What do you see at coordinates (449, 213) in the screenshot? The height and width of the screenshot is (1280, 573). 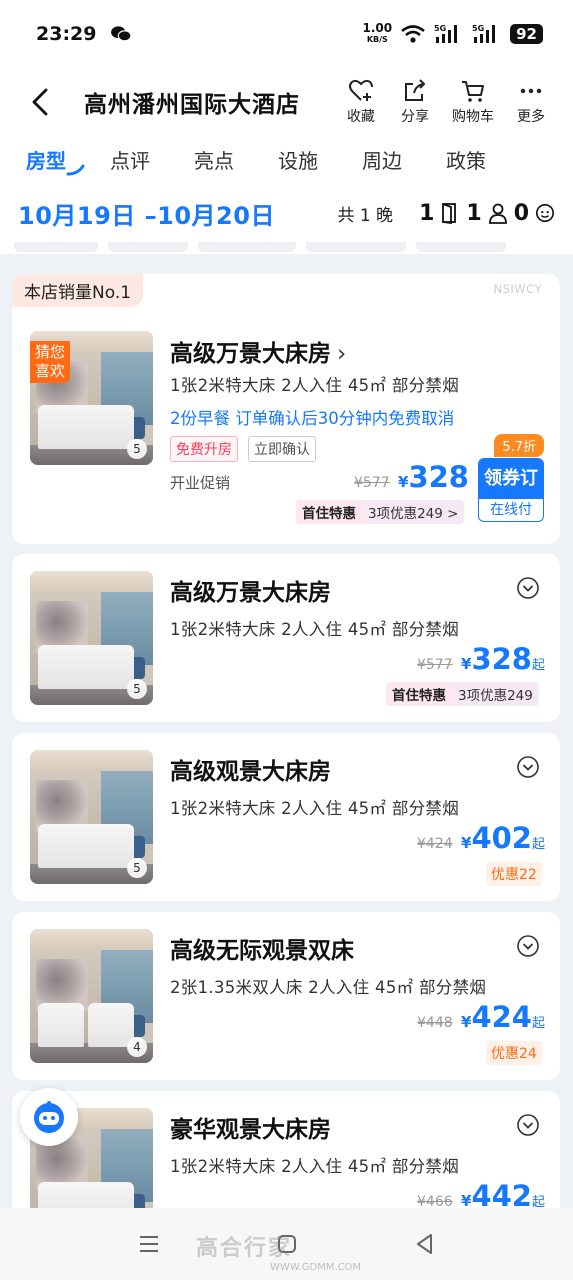 I see `door-icon` at bounding box center [449, 213].